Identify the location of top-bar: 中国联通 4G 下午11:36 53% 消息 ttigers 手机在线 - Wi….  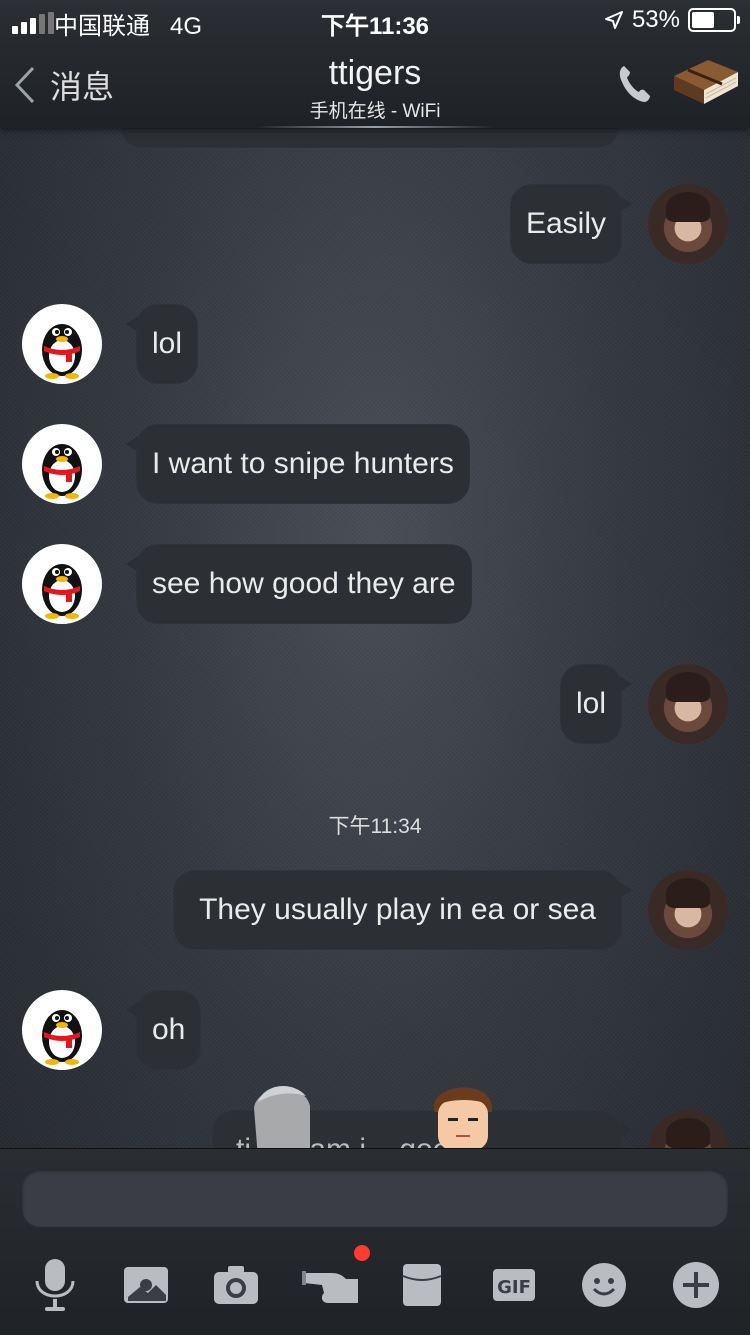
(375, 64).